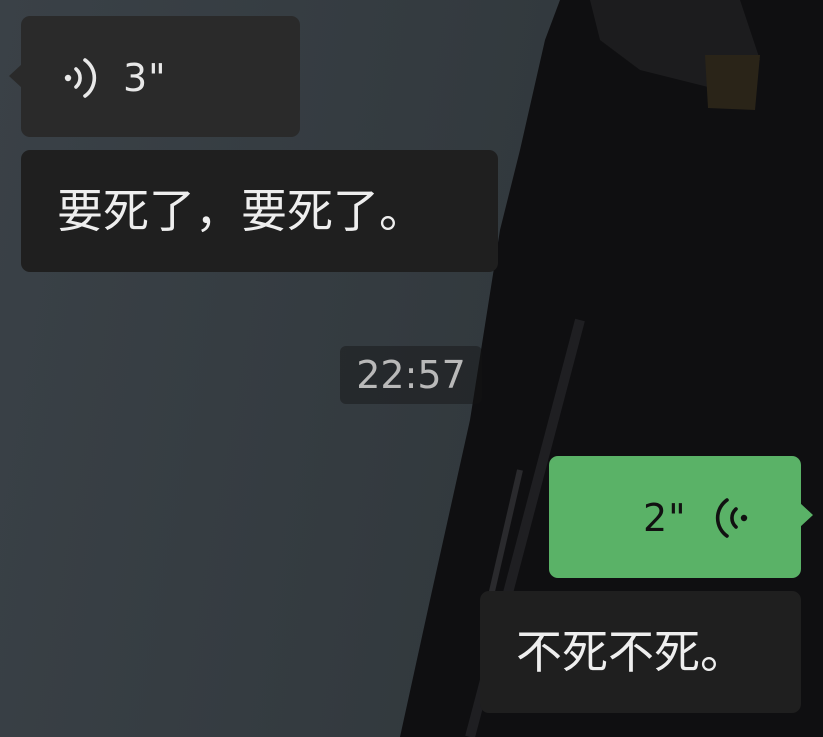 This screenshot has height=737, width=823. I want to click on outgoing-text-message: 不死不死。, so click(640, 652).